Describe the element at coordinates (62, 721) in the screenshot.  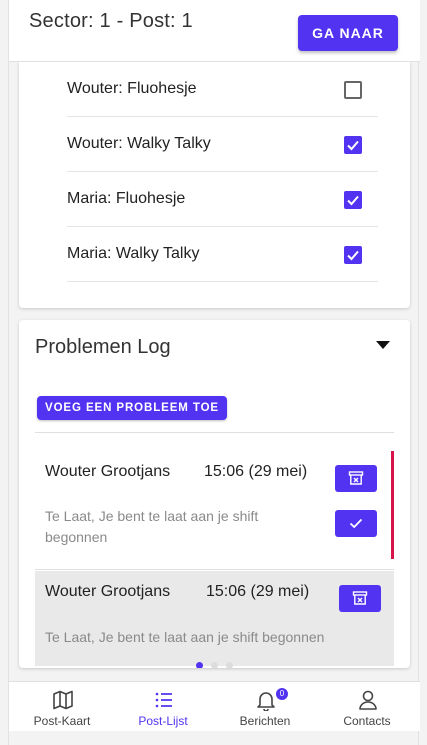
I see `nav-label: Post-Kaart` at that location.